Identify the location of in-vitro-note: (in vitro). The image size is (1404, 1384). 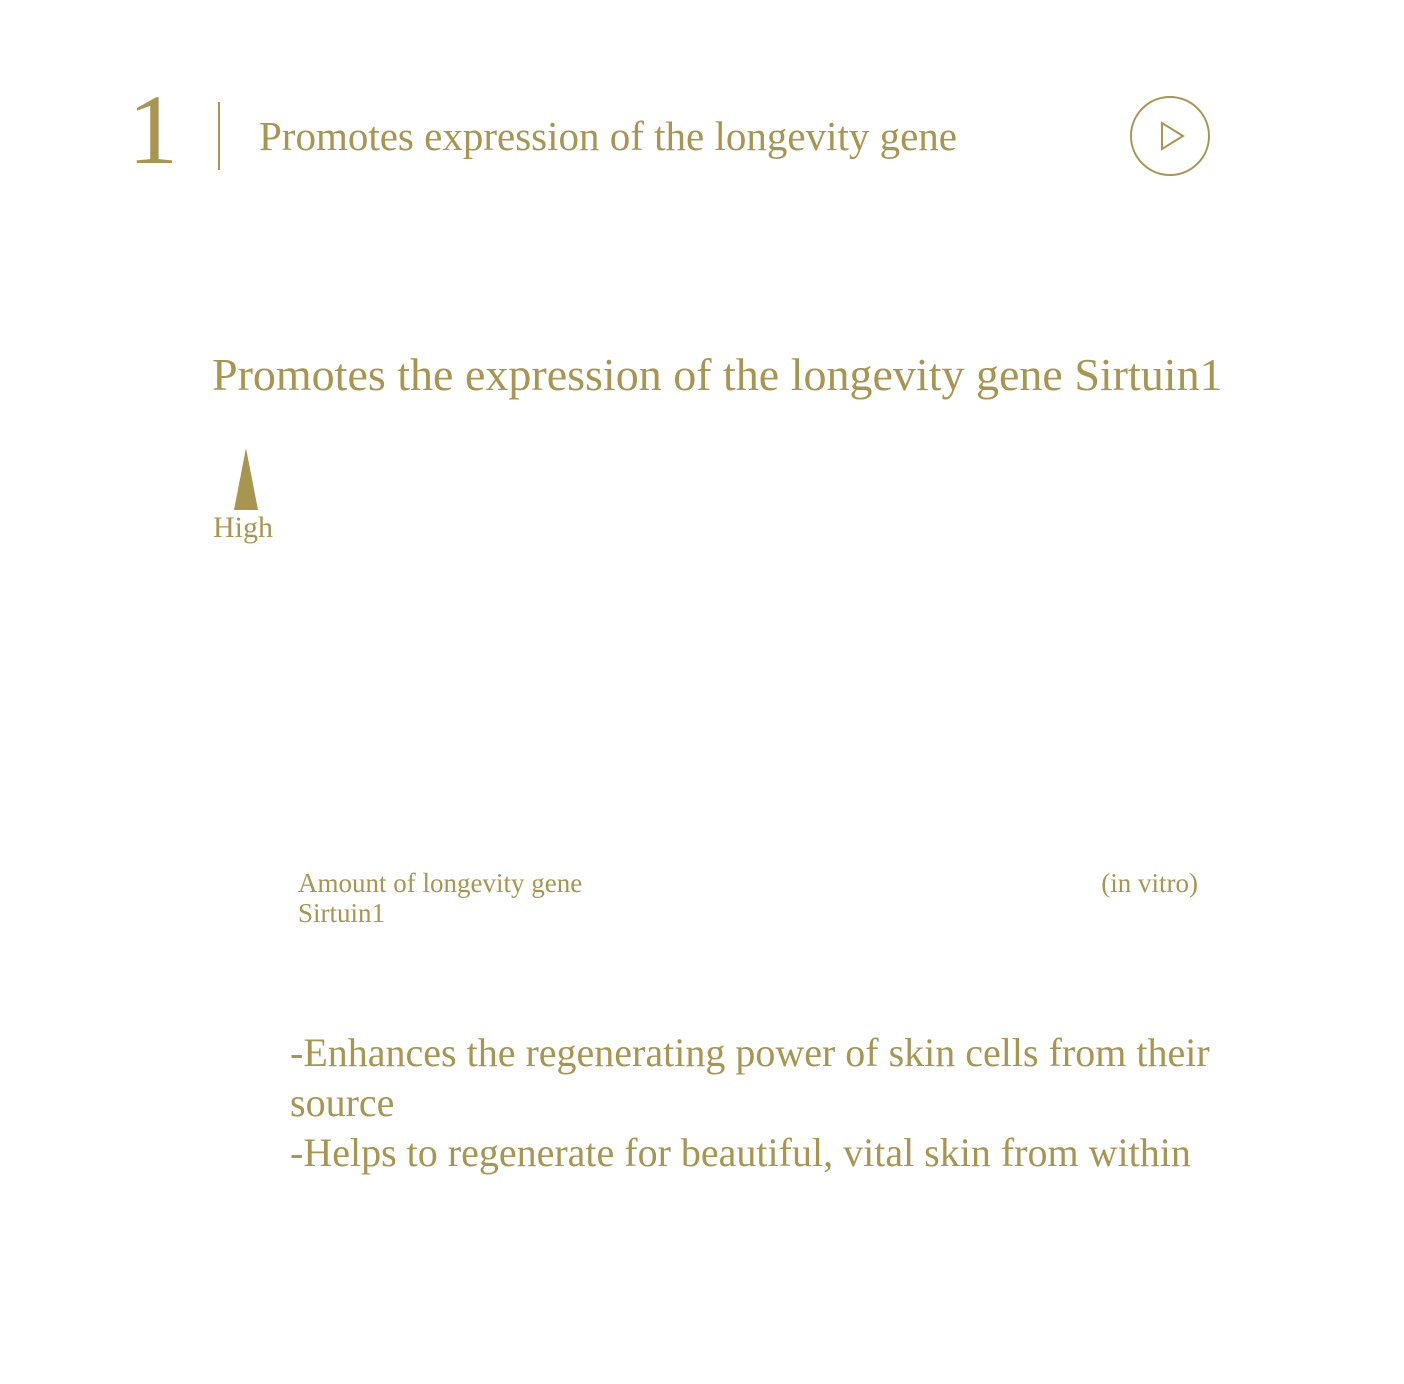
(1149, 883).